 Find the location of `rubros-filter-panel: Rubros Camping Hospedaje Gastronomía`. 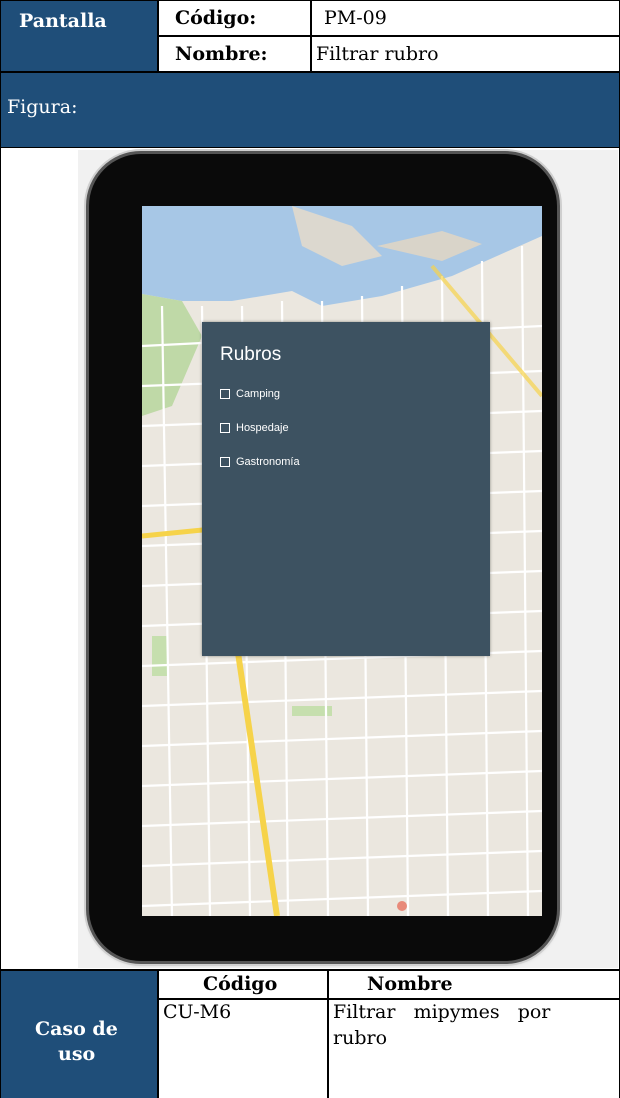

rubros-filter-panel: Rubros Camping Hospedaje Gastronomía is located at coordinates (346, 489).